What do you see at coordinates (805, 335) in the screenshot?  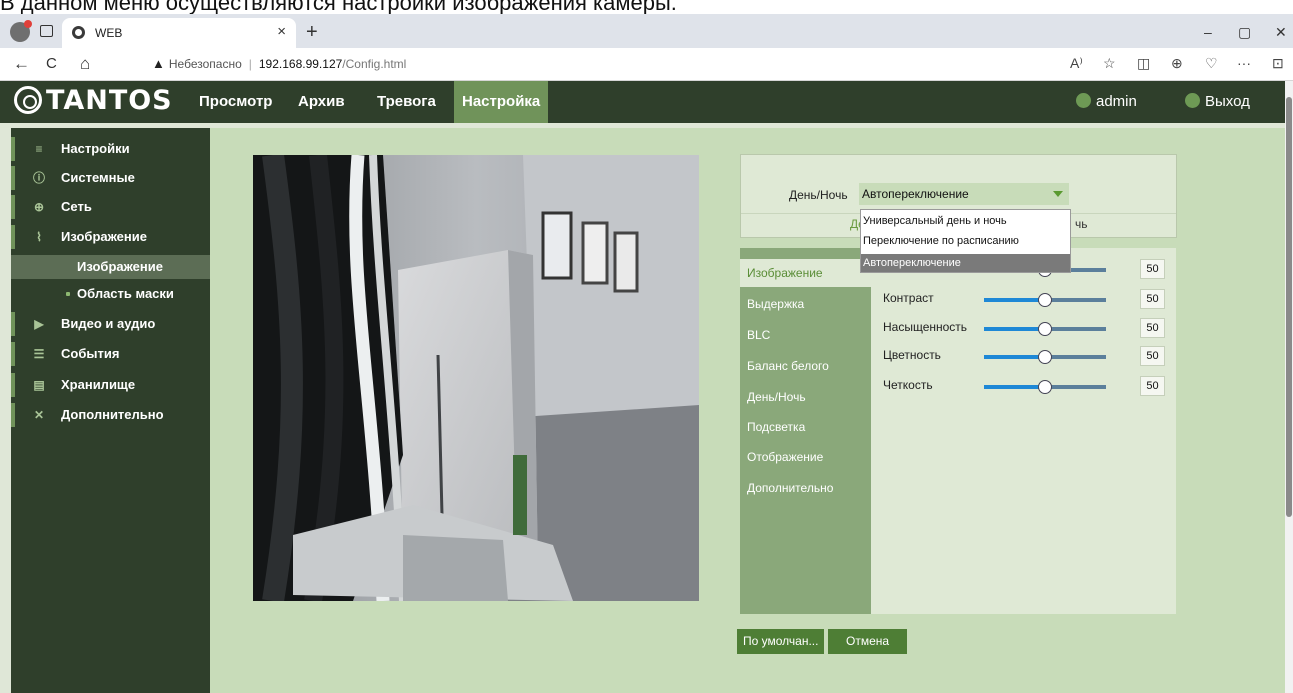 I see `tab-blc: BLC` at bounding box center [805, 335].